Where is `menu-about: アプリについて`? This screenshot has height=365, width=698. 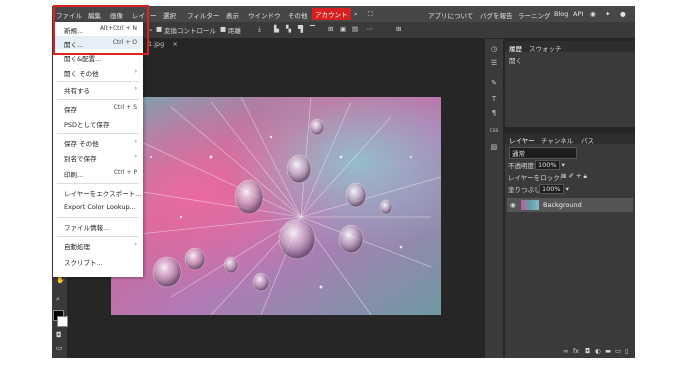 menu-about: アプリについて is located at coordinates (450, 15).